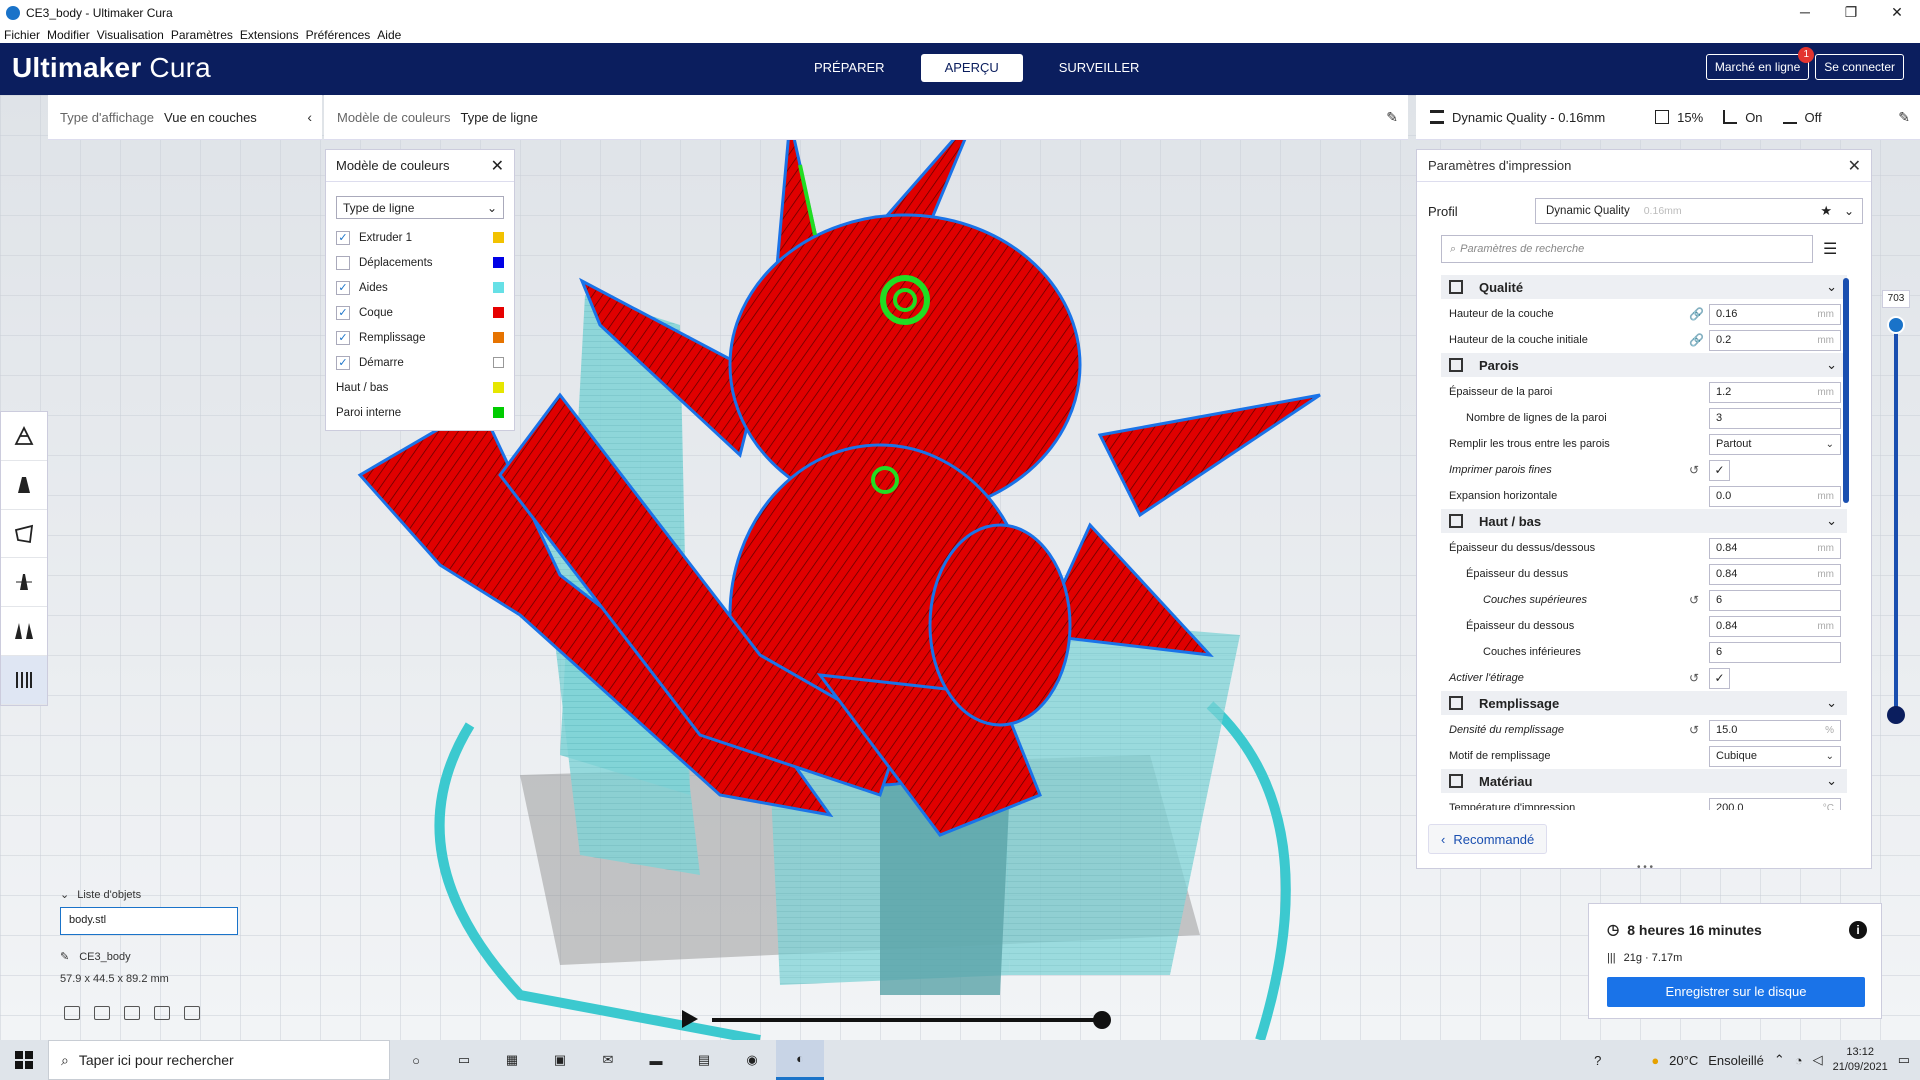 The image size is (1920, 1080). What do you see at coordinates (68, 35) in the screenshot?
I see `menu-edit: Modifier` at bounding box center [68, 35].